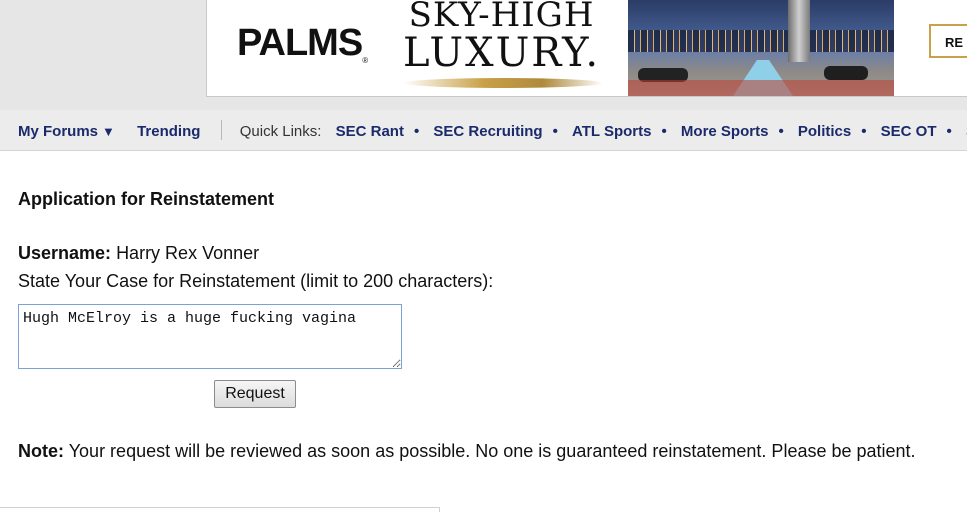  What do you see at coordinates (501, 17) in the screenshot?
I see `ad-headline-line1: SKY-HIGH` at bounding box center [501, 17].